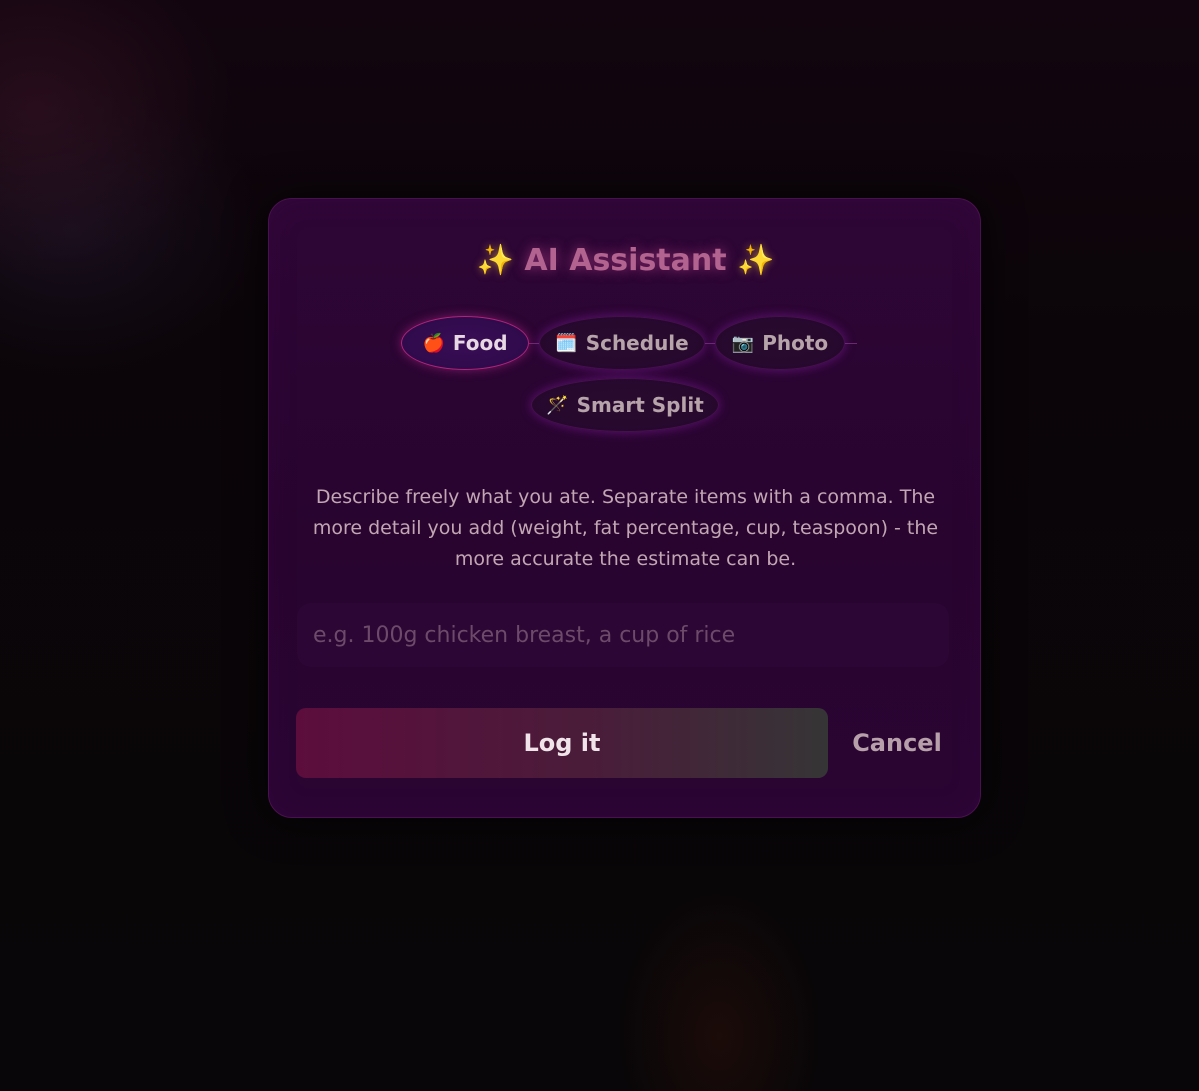 This screenshot has width=1199, height=1091. I want to click on tab-food: 🍎 Food, so click(465, 343).